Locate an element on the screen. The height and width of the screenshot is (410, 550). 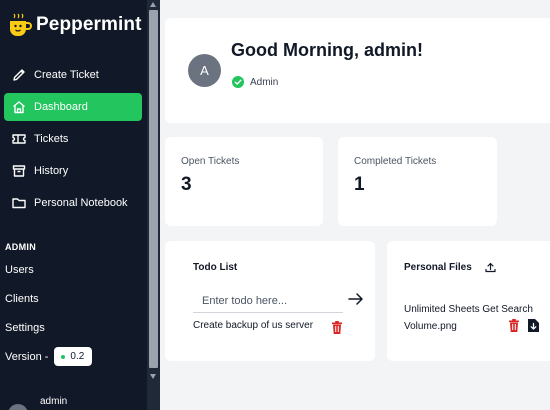
open-tickets-count: 3 is located at coordinates (186, 184).